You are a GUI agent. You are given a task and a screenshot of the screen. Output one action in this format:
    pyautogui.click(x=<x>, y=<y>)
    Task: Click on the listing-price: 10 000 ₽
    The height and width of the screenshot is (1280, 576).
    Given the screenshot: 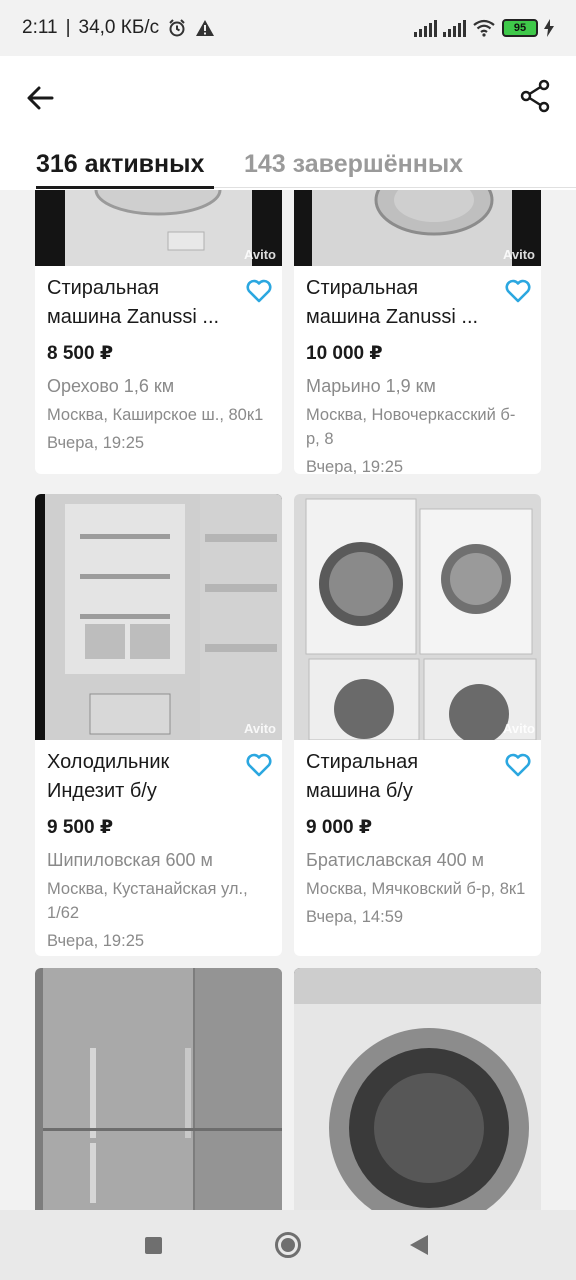 What is the action you would take?
    pyautogui.click(x=344, y=353)
    